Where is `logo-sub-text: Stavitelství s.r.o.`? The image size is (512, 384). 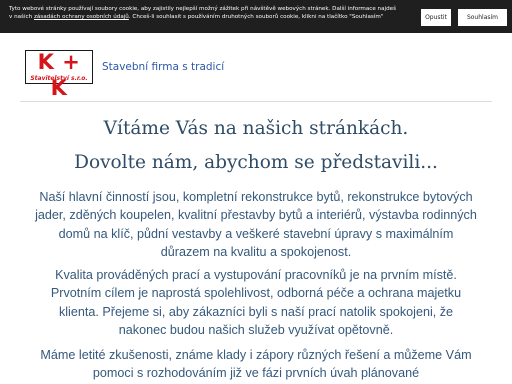 logo-sub-text: Stavitelství s.r.o. is located at coordinates (59, 78).